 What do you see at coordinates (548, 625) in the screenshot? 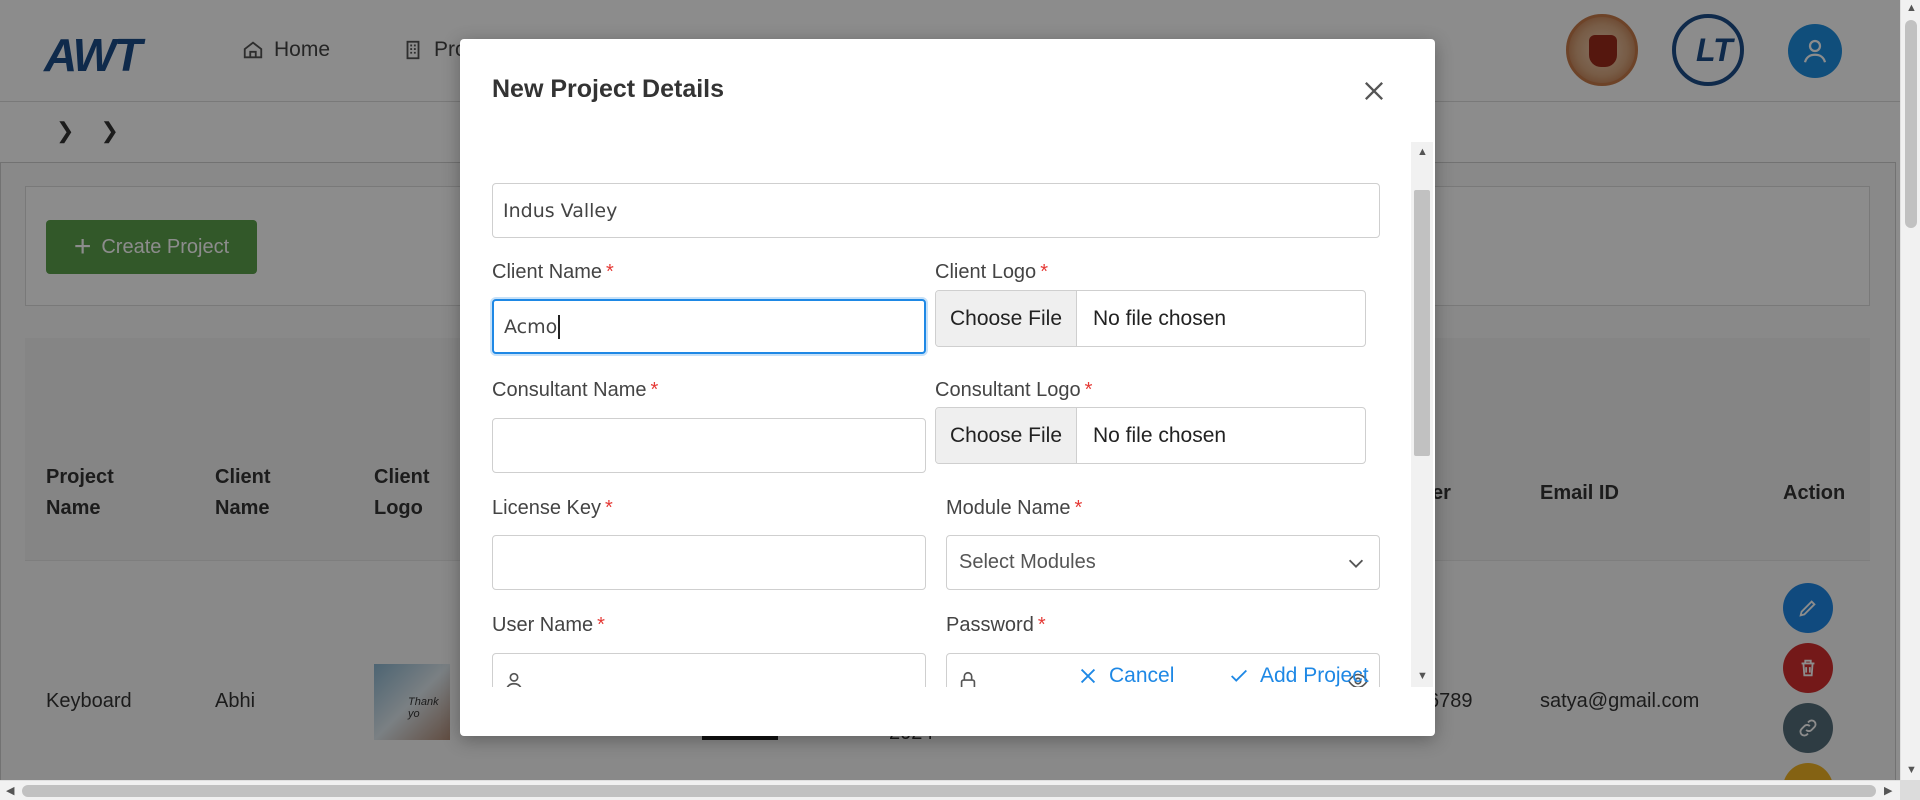
I see `user-name-label: User Name *` at bounding box center [548, 625].